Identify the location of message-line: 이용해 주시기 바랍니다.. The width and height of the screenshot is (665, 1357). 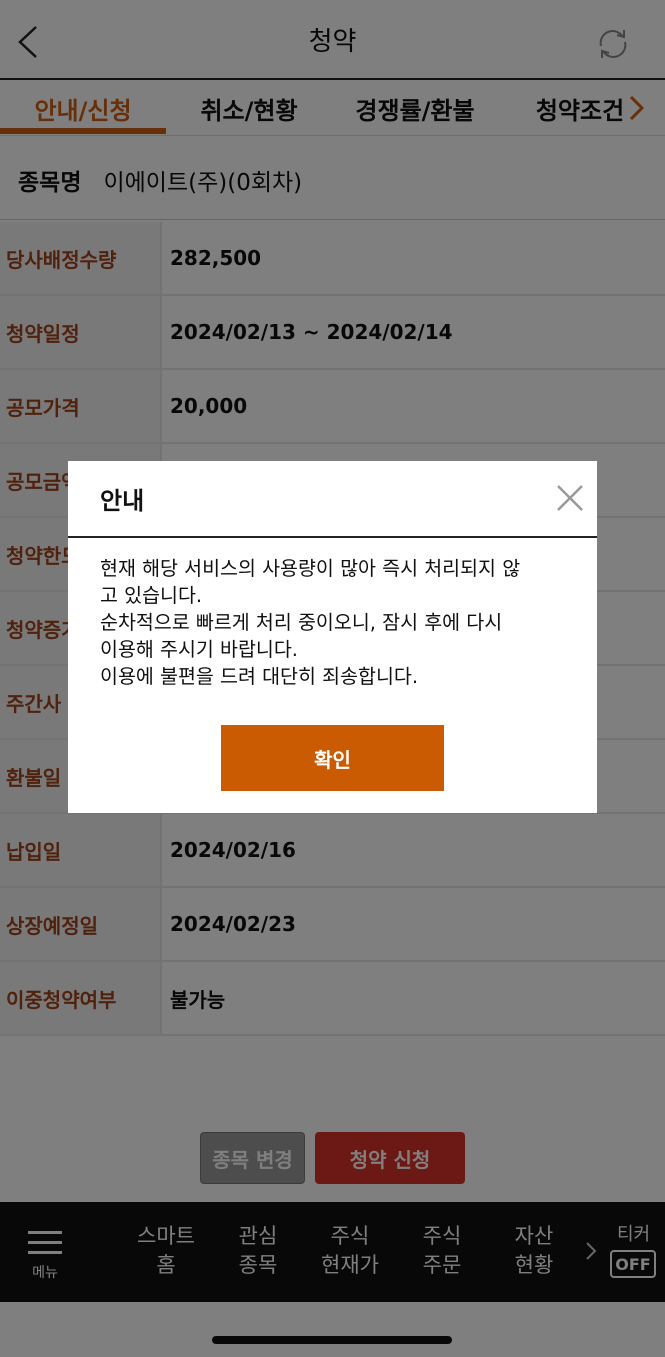
(199, 649).